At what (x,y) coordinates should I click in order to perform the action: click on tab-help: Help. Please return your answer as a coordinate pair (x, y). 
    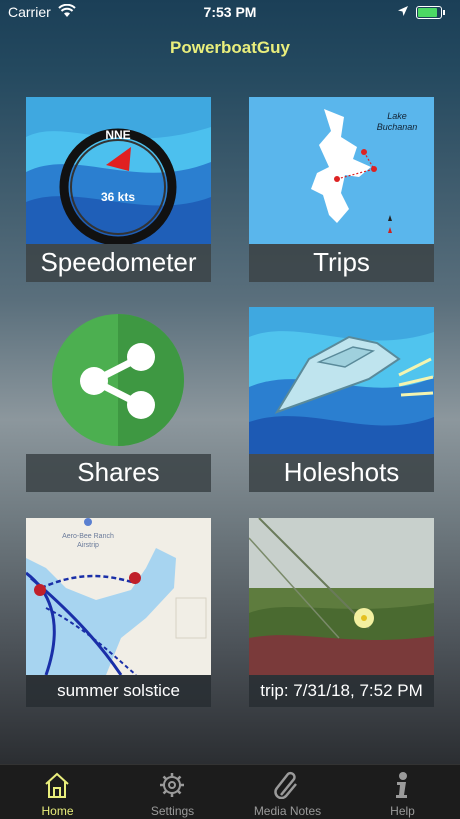
    Looking at the image, I should click on (402, 792).